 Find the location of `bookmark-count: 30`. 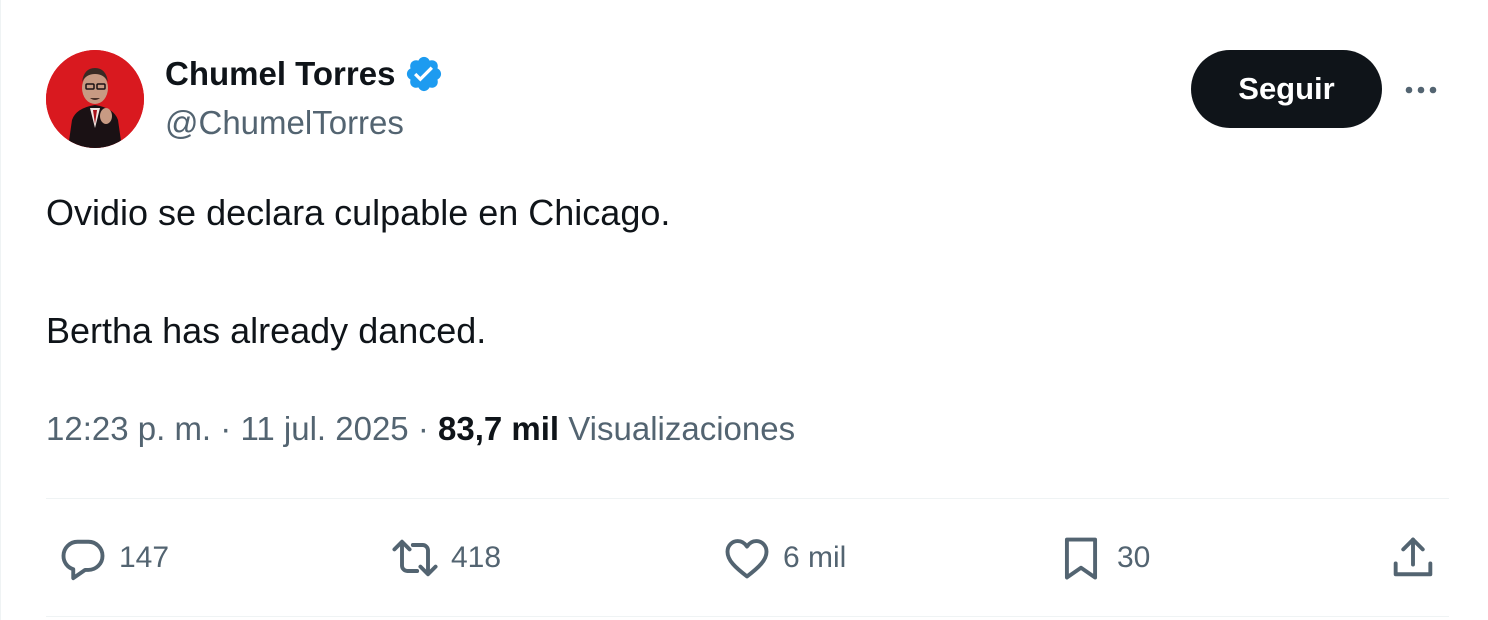

bookmark-count: 30 is located at coordinates (1134, 557).